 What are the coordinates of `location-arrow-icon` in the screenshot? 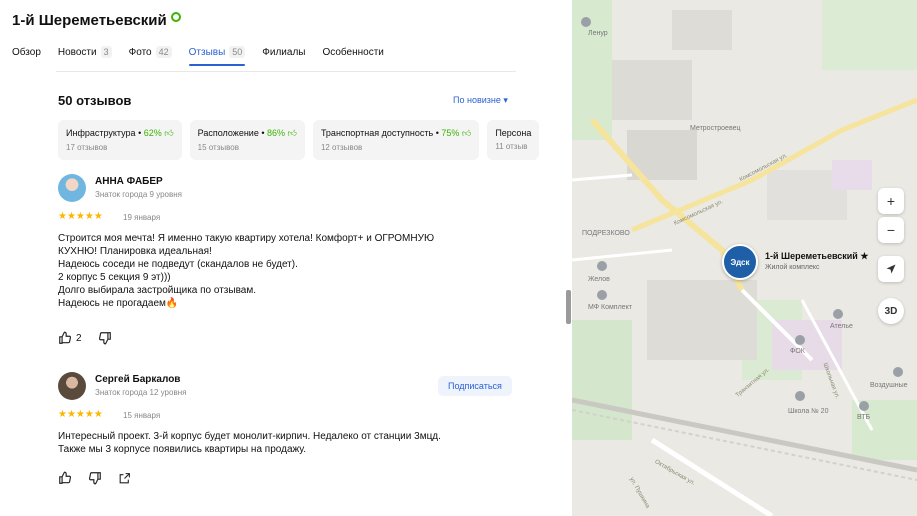 It's located at (891, 269).